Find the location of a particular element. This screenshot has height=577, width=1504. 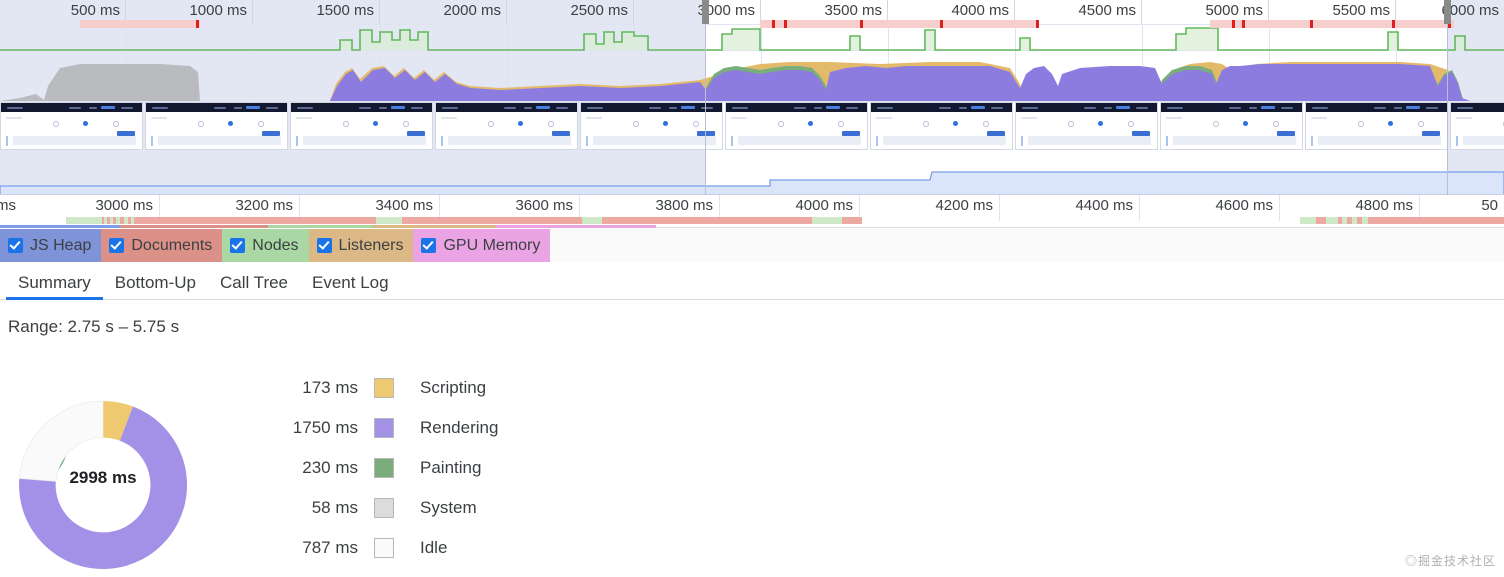

legend-swatch-painting is located at coordinates (384, 468).